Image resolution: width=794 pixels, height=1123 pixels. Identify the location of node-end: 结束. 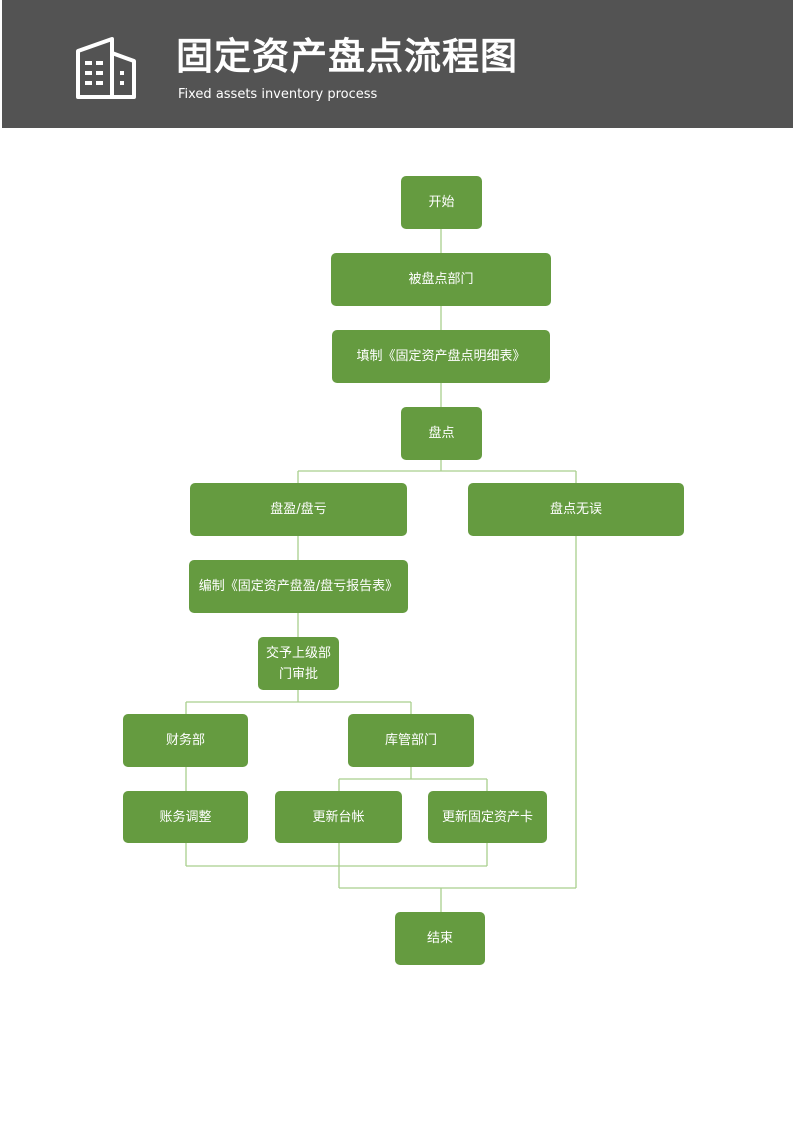
(440, 938).